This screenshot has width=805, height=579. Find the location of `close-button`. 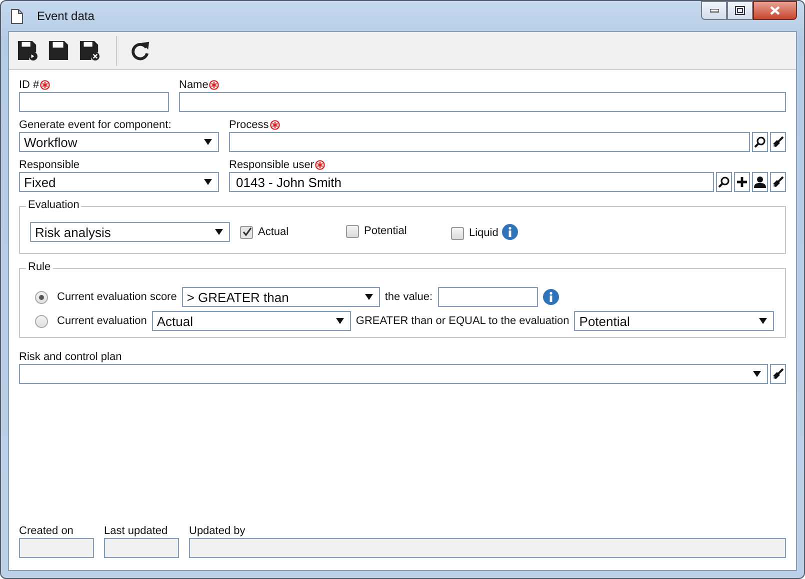

close-button is located at coordinates (775, 10).